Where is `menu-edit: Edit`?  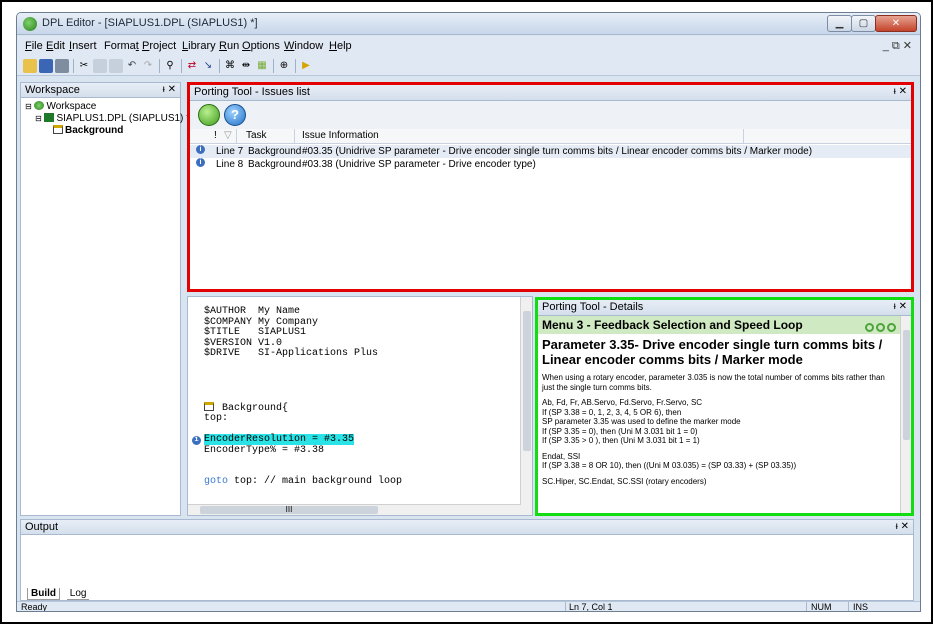 menu-edit: Edit is located at coordinates (55, 46).